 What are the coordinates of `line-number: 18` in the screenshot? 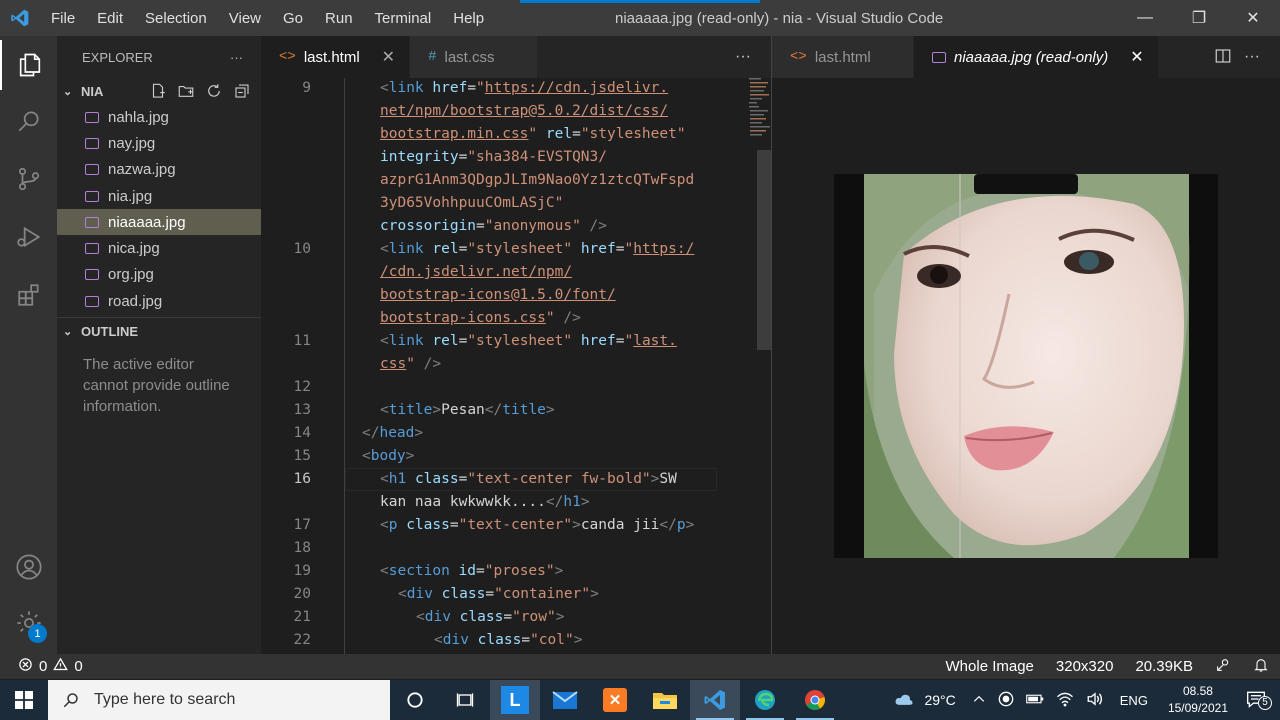 It's located at (302, 548).